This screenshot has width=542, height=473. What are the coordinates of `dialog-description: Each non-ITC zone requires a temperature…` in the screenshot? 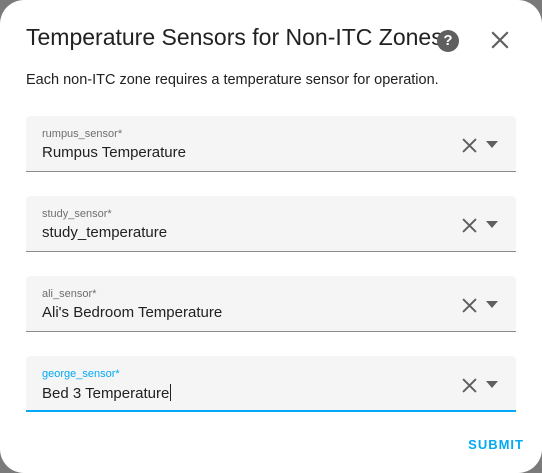 It's located at (232, 80).